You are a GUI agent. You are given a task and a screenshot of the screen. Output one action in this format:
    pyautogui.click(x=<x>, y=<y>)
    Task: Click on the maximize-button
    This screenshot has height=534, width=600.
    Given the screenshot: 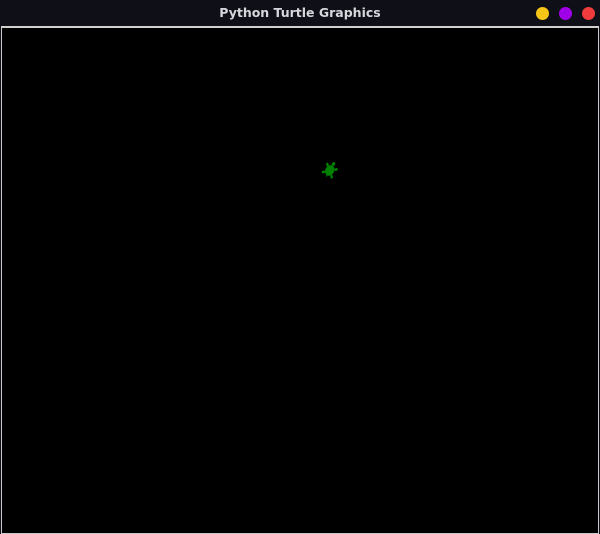 What is the action you would take?
    pyautogui.click(x=565, y=13)
    